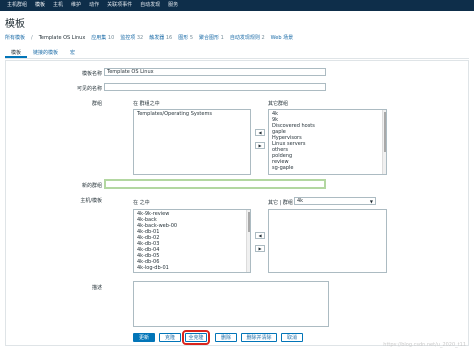  What do you see at coordinates (192, 114) in the screenshot?
I see `list-item: Templates/Operating Systems` at bounding box center [192, 114].